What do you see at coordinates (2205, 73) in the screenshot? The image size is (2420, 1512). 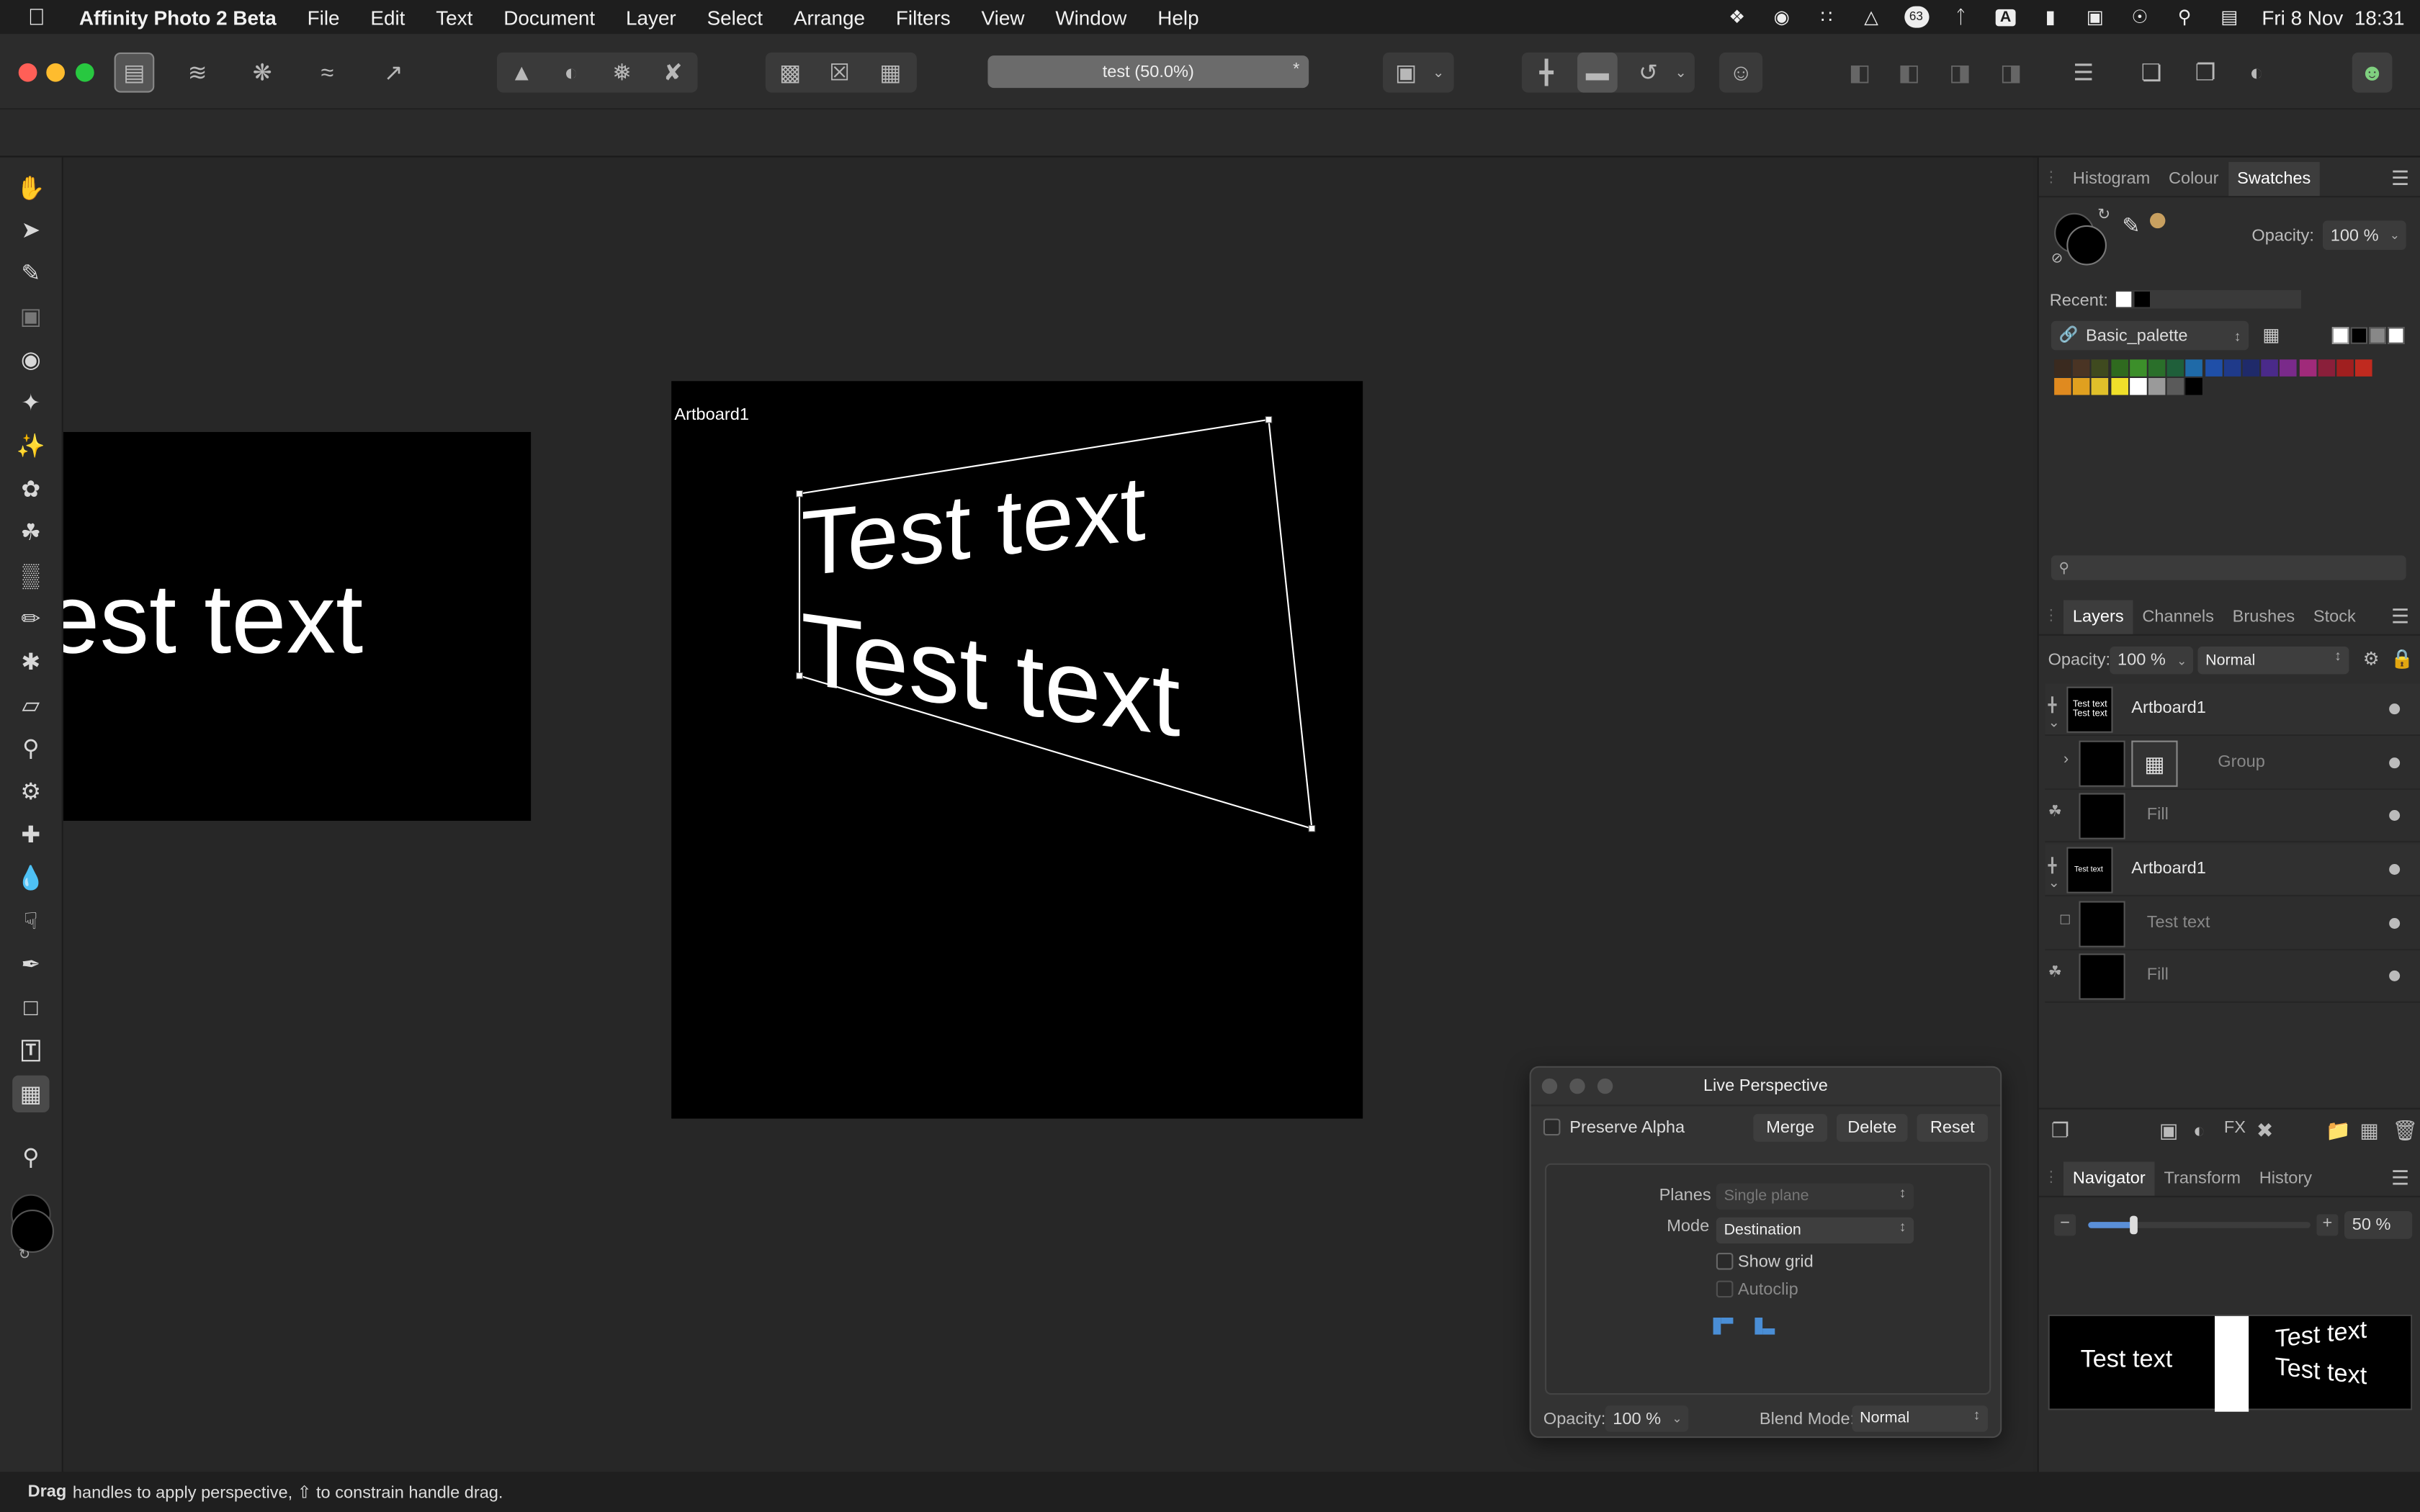 I see `boolean-subtract-icon: ❐` at bounding box center [2205, 73].